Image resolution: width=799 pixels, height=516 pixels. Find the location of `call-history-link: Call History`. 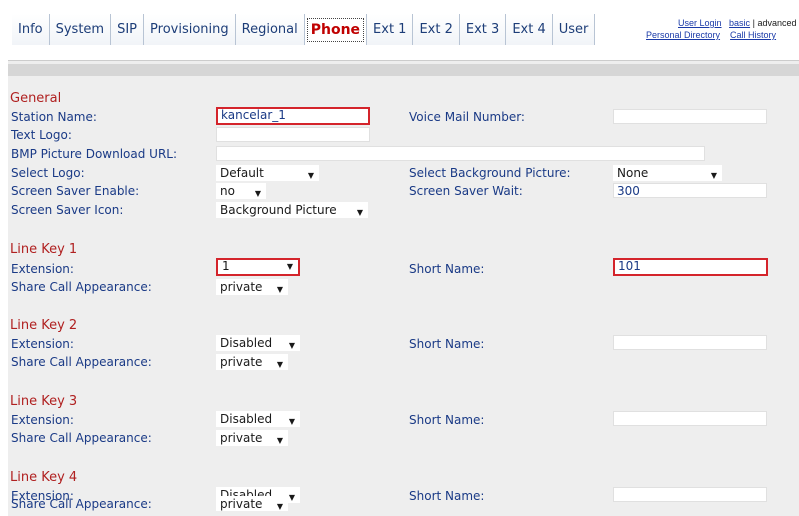

call-history-link: Call History is located at coordinates (753, 35).